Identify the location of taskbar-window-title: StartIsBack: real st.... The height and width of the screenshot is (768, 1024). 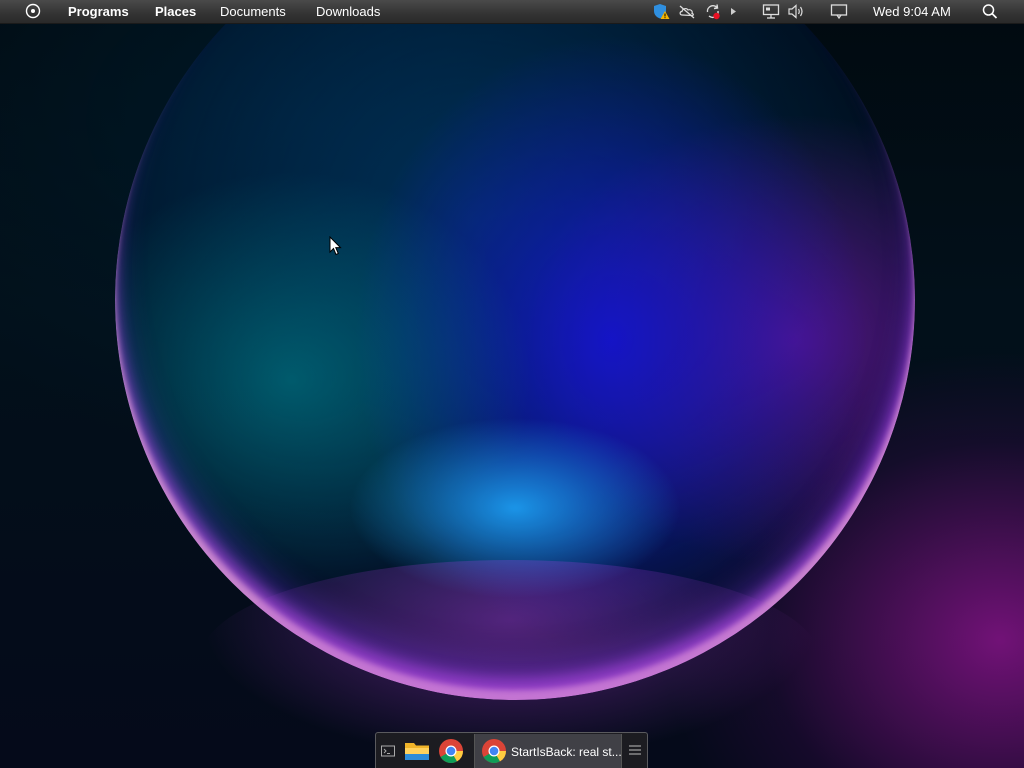
(566, 752).